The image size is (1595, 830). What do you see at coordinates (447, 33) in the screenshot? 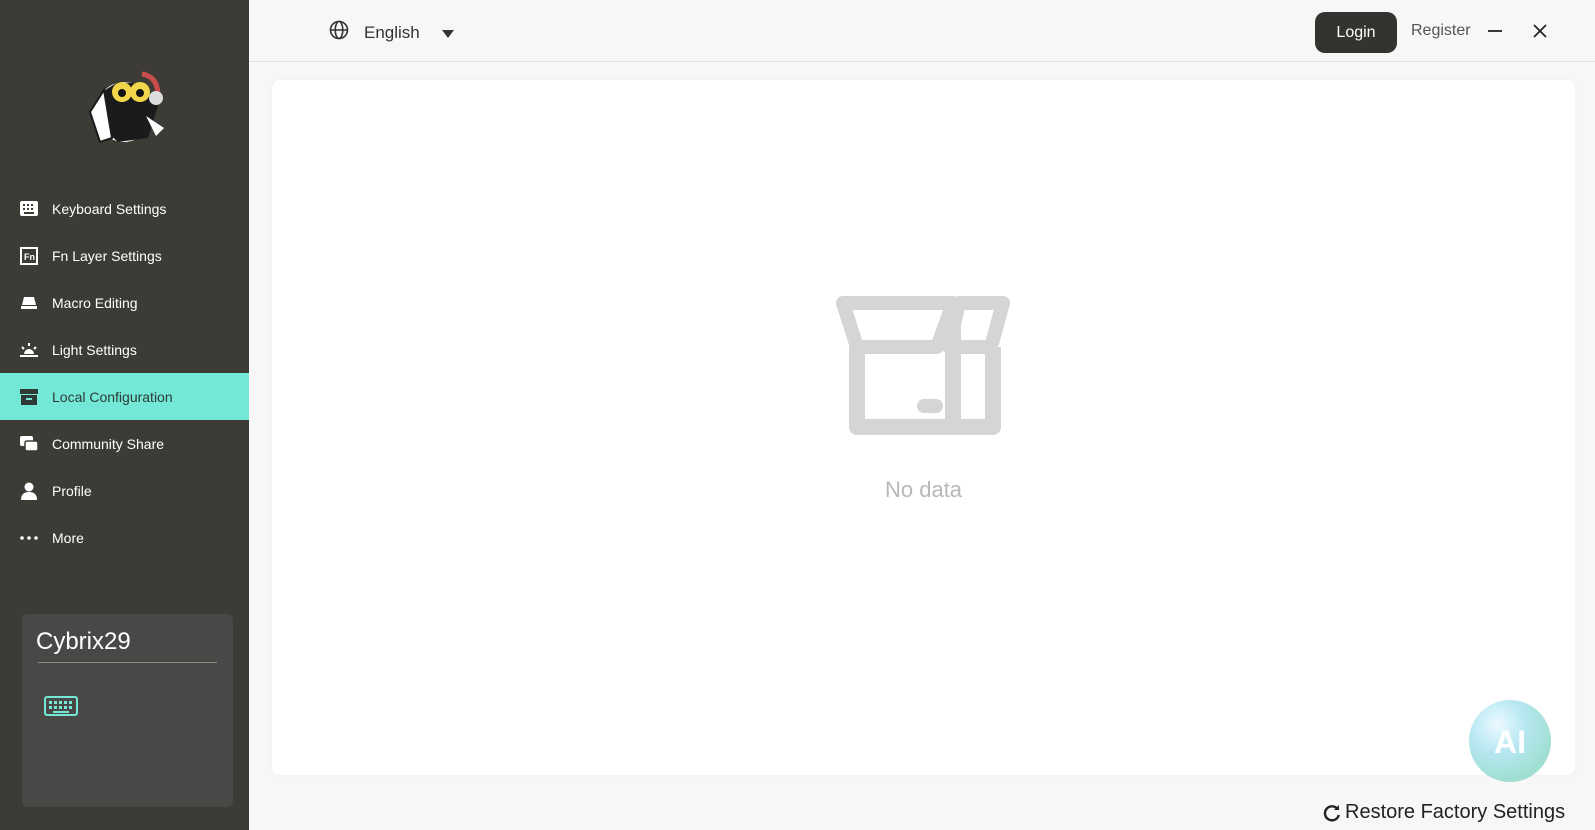
I see `chevron-down-icon` at bounding box center [447, 33].